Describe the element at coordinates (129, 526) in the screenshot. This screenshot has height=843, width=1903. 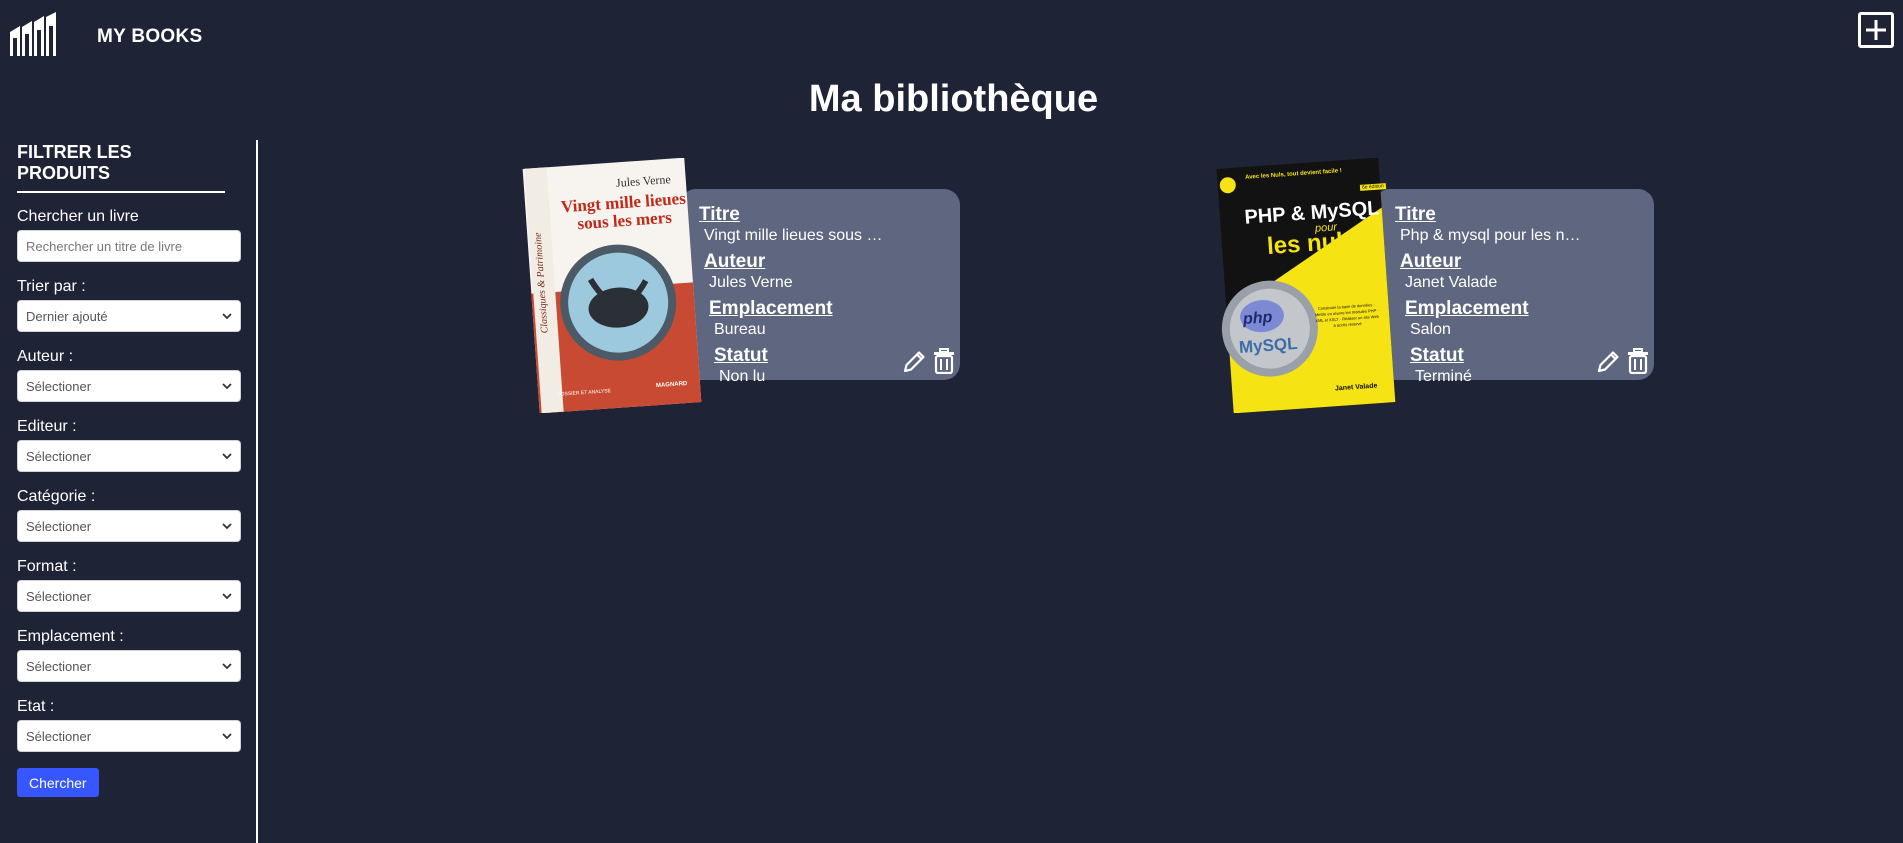
I see `category-select: Sélectioner` at that location.